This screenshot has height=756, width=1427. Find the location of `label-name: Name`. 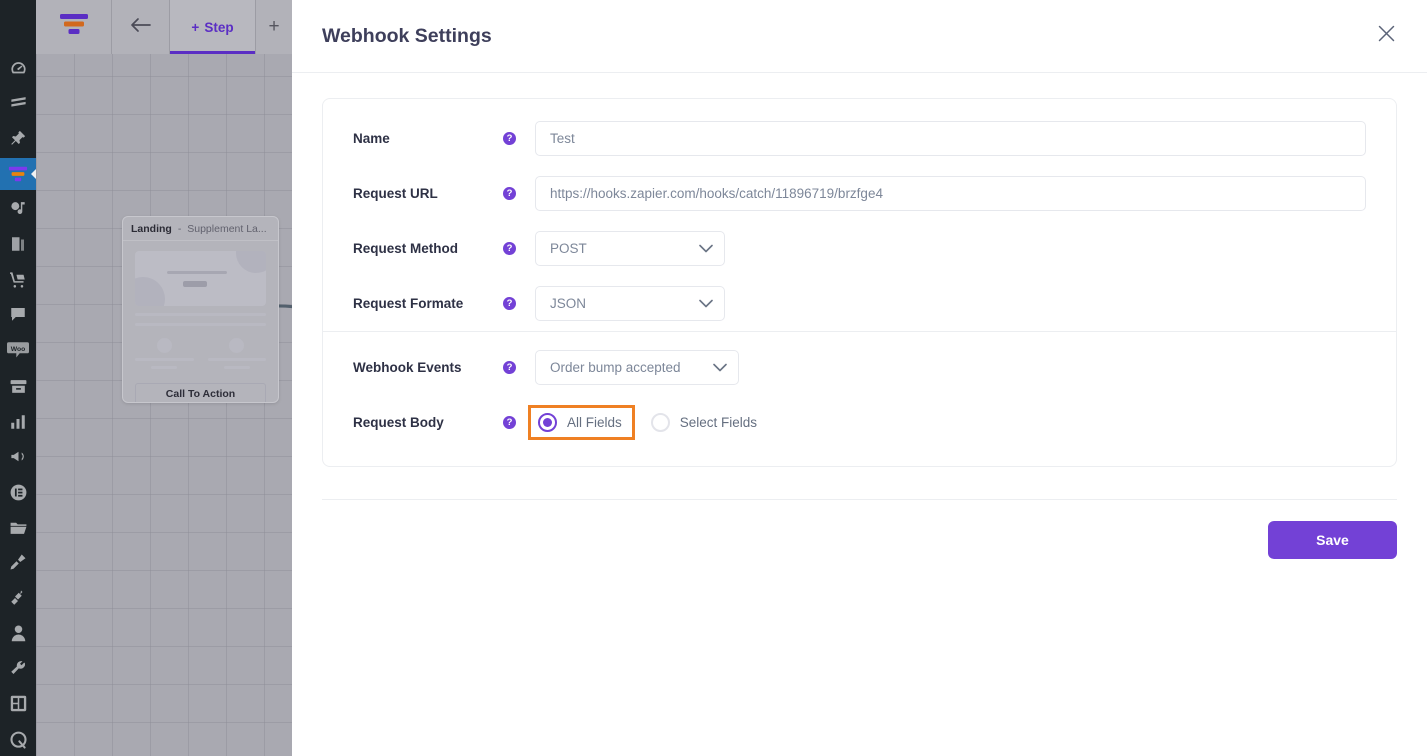

label-name: Name is located at coordinates (371, 138).